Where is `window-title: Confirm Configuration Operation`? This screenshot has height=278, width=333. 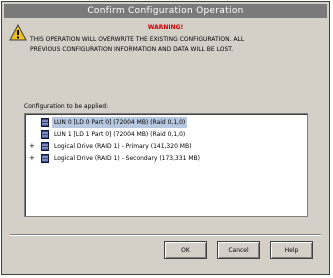 window-title: Confirm Configuration Operation is located at coordinates (165, 11).